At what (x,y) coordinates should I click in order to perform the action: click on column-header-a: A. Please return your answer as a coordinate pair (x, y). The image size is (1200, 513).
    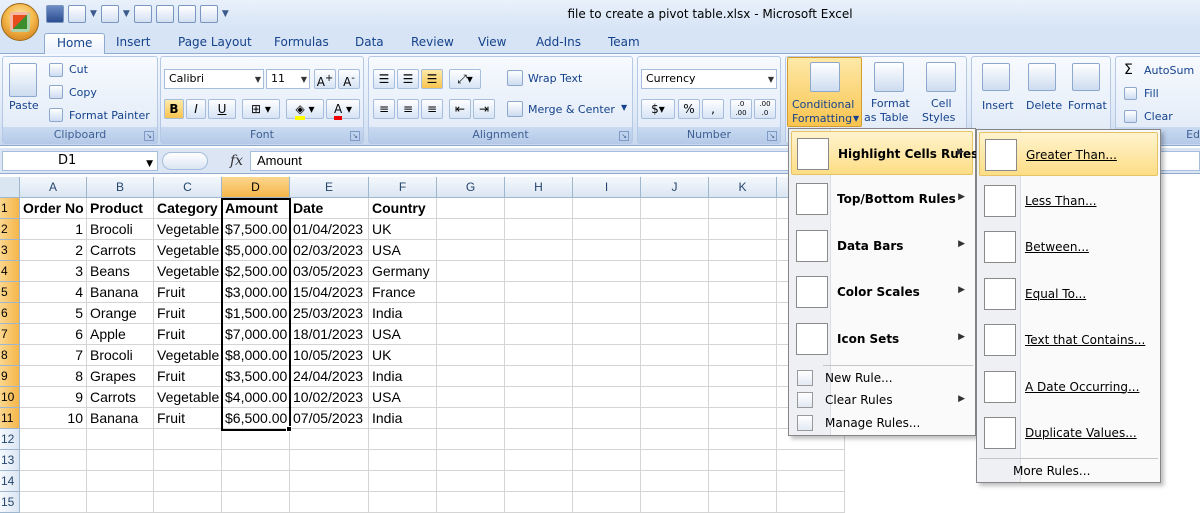
    Looking at the image, I should click on (53, 187).